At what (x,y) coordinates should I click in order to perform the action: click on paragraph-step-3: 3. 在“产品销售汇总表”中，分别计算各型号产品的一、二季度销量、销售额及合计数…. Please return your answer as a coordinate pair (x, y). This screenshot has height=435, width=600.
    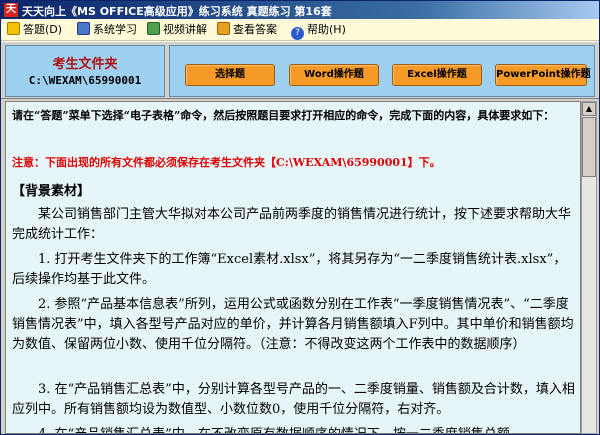
    Looking at the image, I should click on (293, 399).